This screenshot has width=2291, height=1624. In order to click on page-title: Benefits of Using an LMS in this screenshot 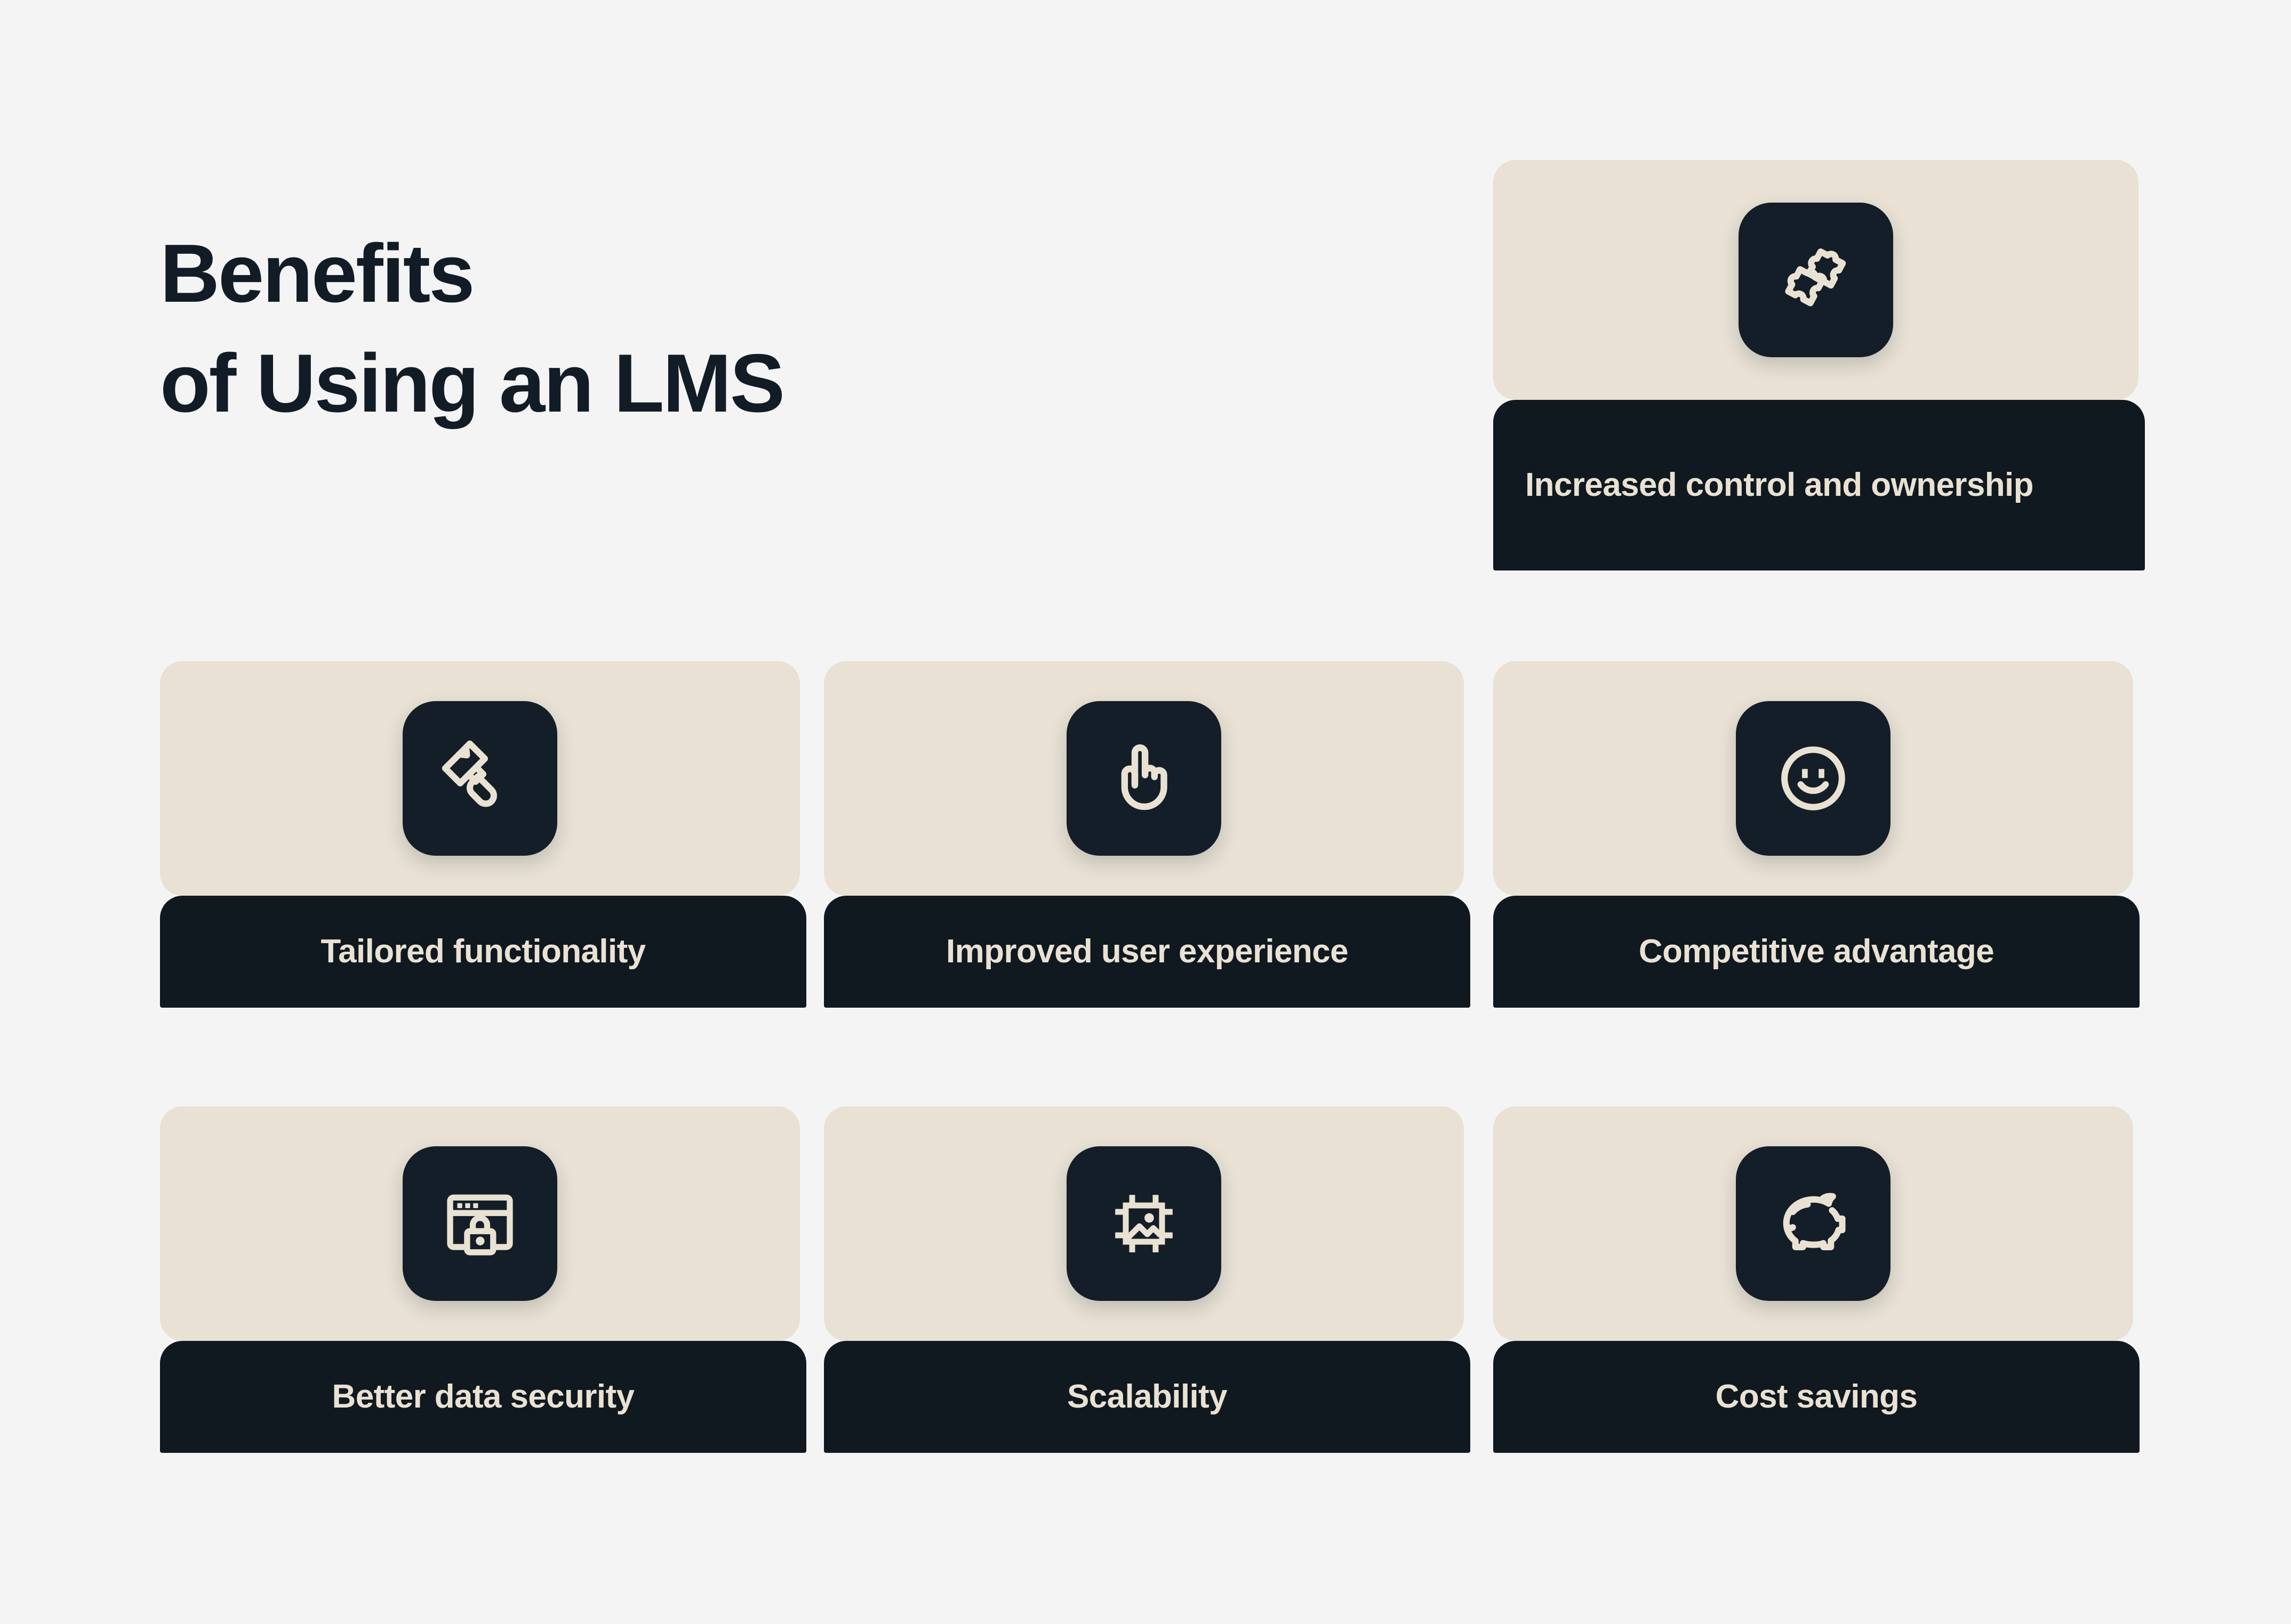, I will do `click(640, 329)`.